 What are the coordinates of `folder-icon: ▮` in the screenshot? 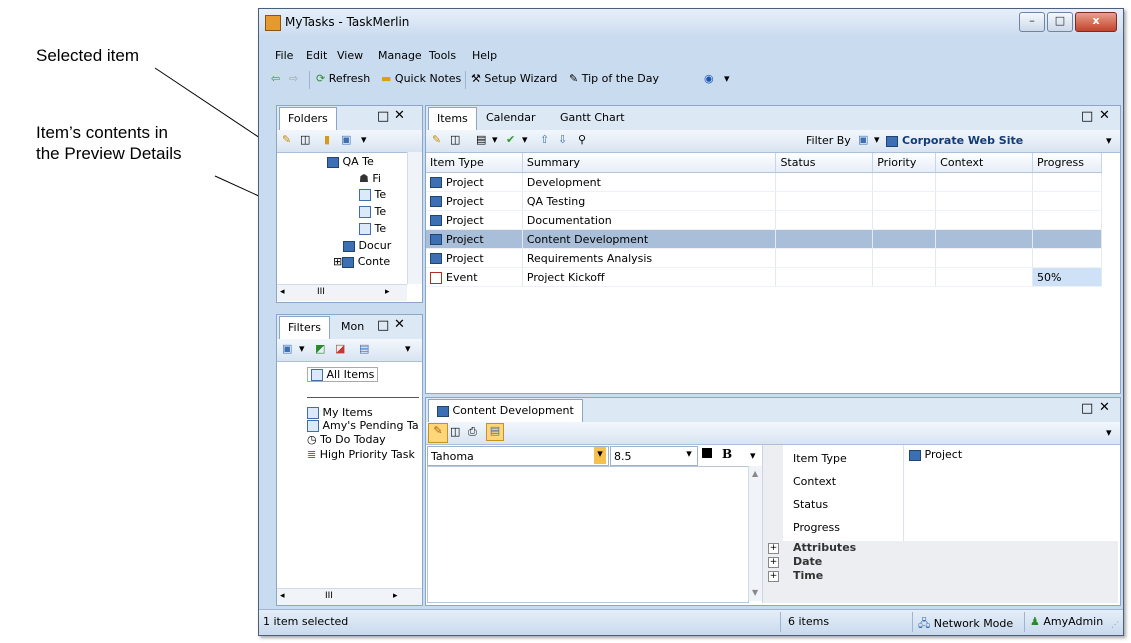 It's located at (327, 139).